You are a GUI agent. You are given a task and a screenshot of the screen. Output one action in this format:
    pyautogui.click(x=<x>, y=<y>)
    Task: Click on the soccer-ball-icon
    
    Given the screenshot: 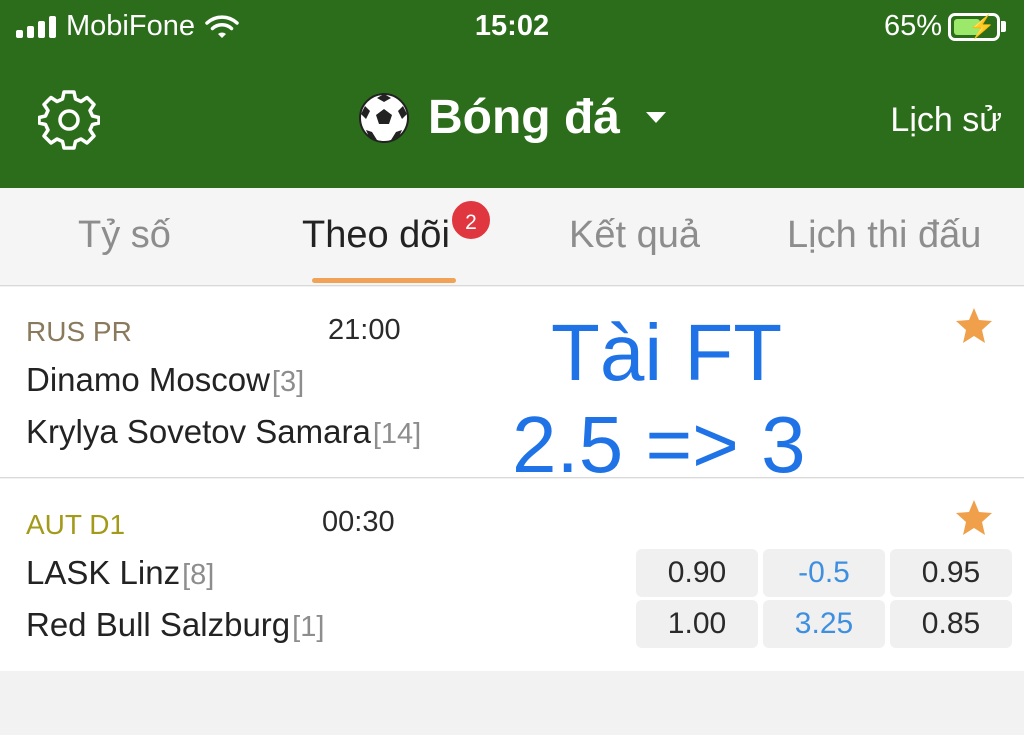 What is the action you would take?
    pyautogui.click(x=384, y=117)
    